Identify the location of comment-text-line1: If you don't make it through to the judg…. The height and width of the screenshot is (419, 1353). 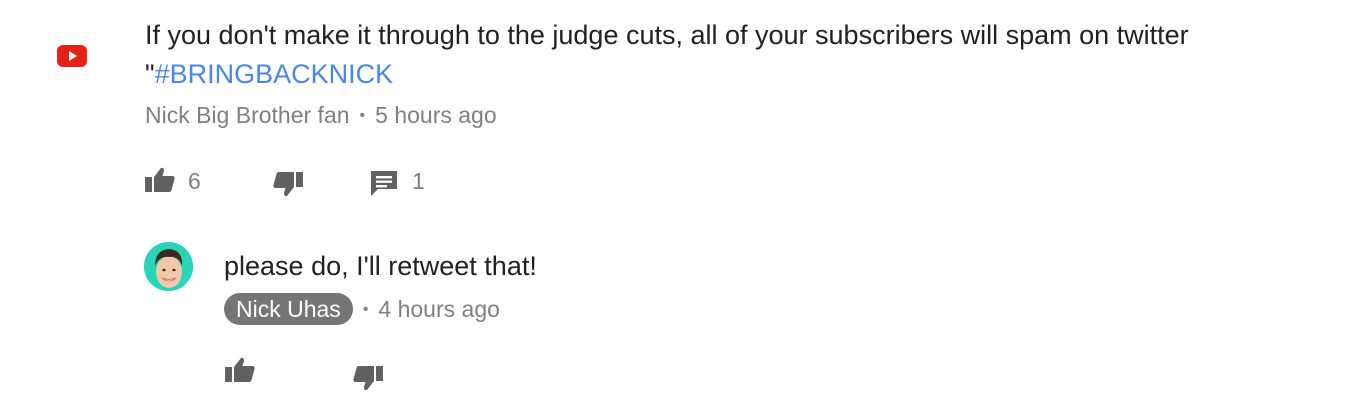
(667, 35).